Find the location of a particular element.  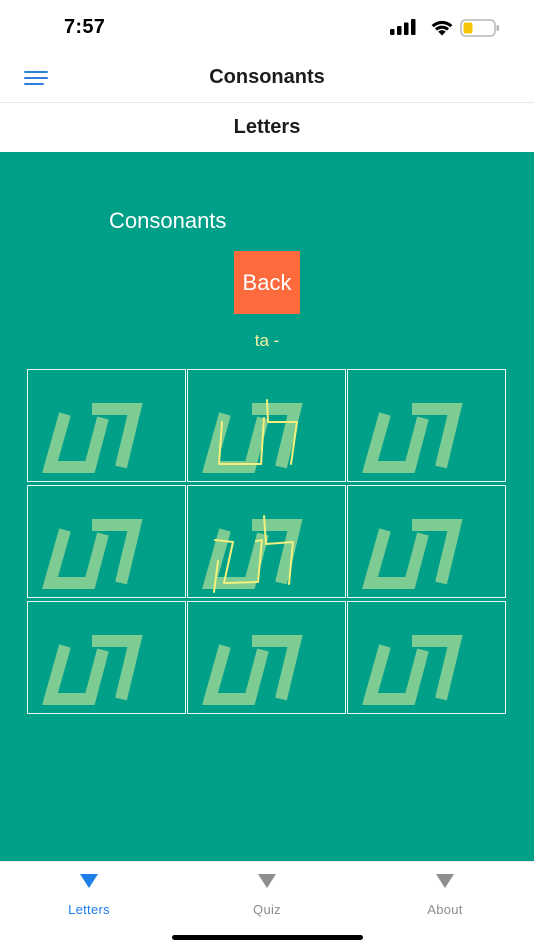

nav-bar: Consonants is located at coordinates (267, 79).